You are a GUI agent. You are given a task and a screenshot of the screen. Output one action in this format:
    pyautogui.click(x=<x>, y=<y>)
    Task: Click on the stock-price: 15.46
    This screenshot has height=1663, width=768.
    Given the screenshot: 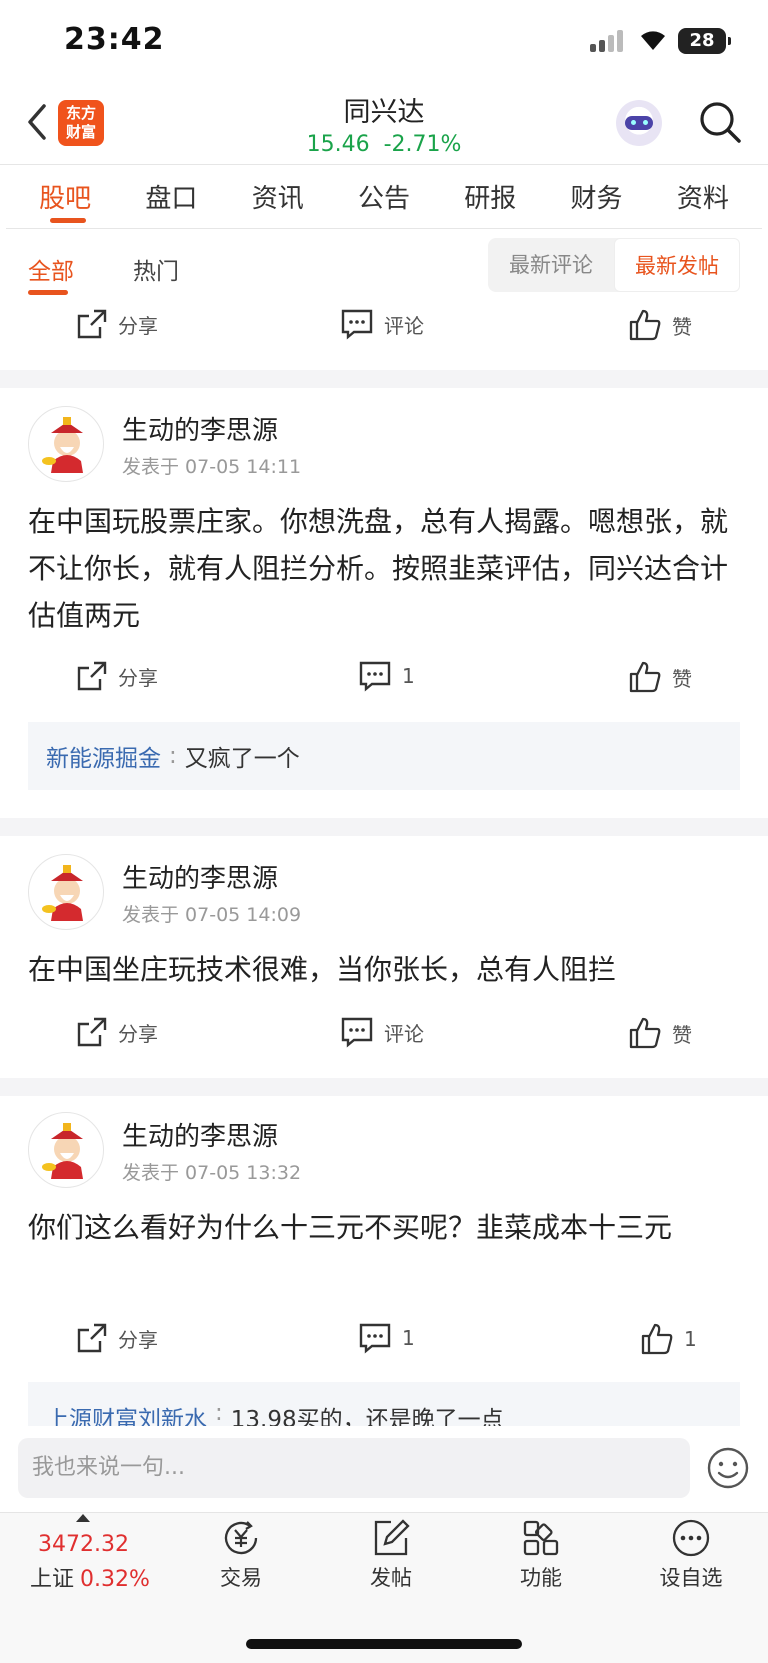 What is the action you would take?
    pyautogui.click(x=338, y=144)
    